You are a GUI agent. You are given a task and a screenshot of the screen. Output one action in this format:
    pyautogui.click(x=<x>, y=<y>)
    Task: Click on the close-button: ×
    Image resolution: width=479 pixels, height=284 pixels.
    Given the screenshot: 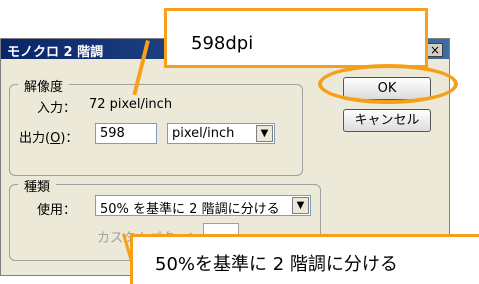 What is the action you would take?
    pyautogui.click(x=435, y=50)
    